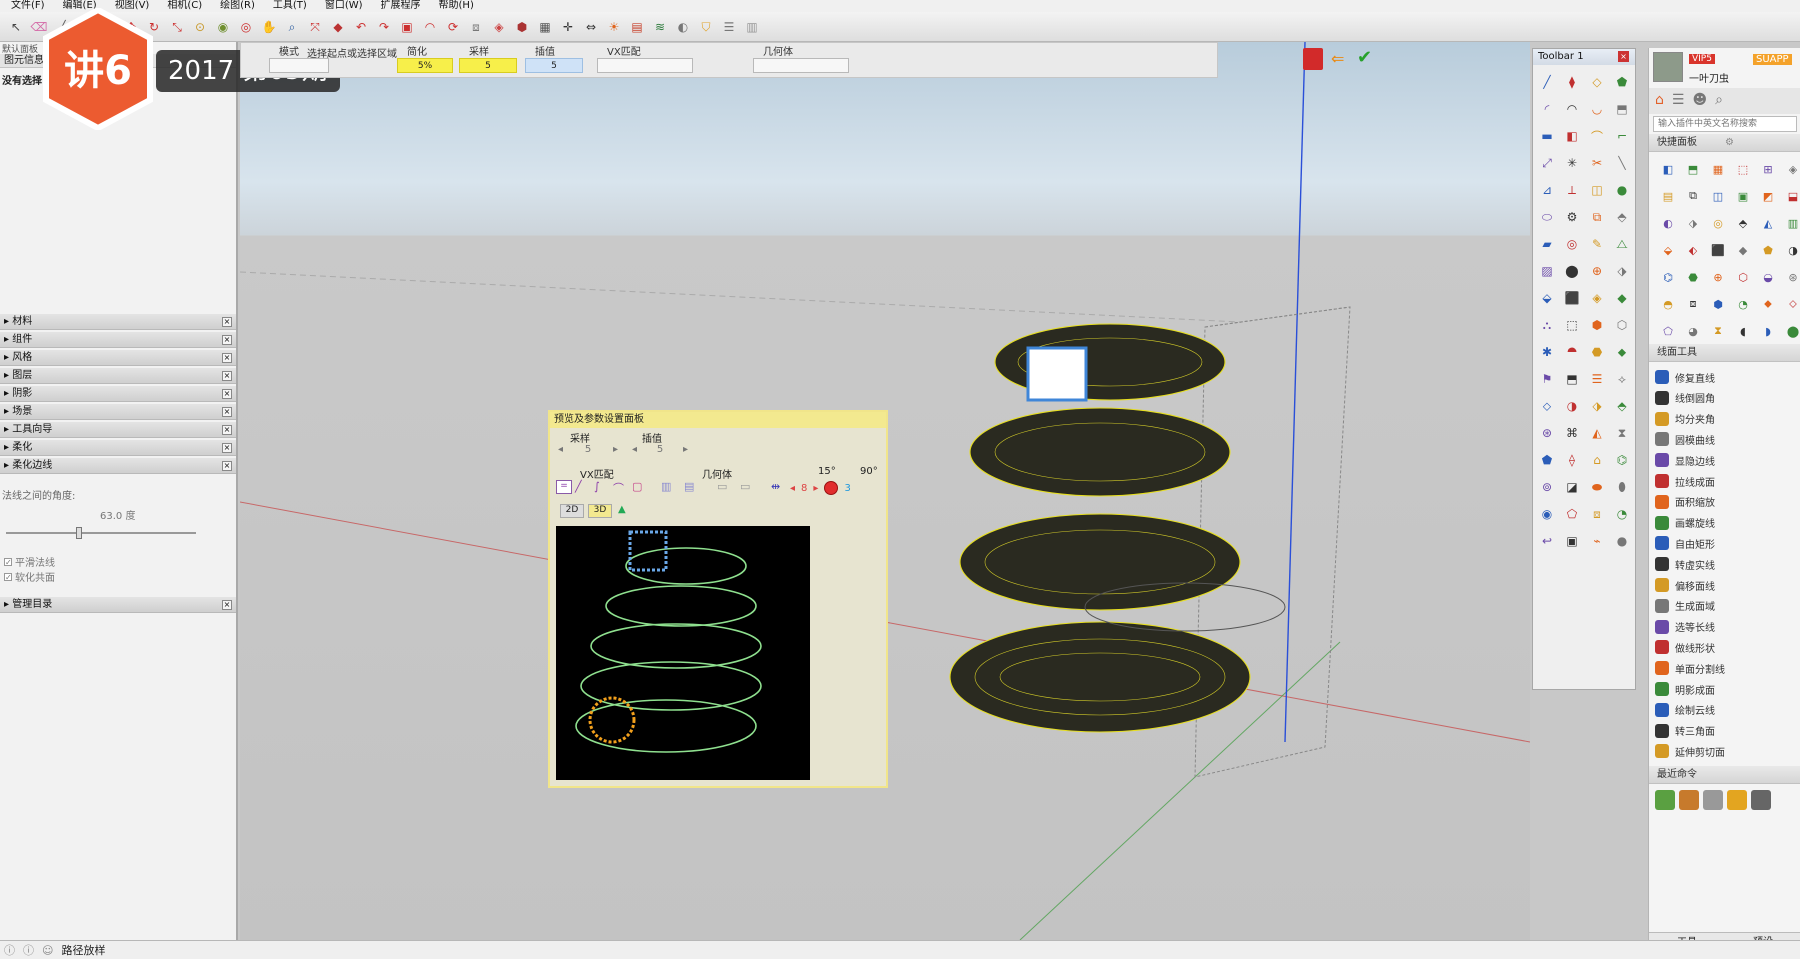 Image resolution: width=1800 pixels, height=959 pixels. I want to click on slider-thumb, so click(79, 533).